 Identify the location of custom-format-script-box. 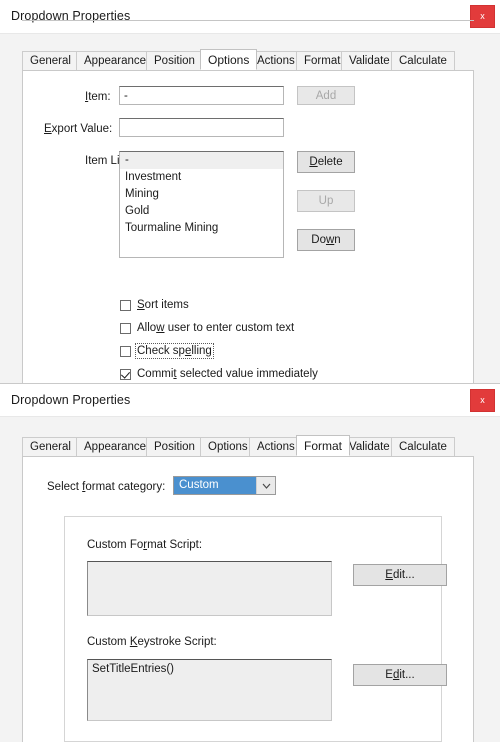
(209, 588).